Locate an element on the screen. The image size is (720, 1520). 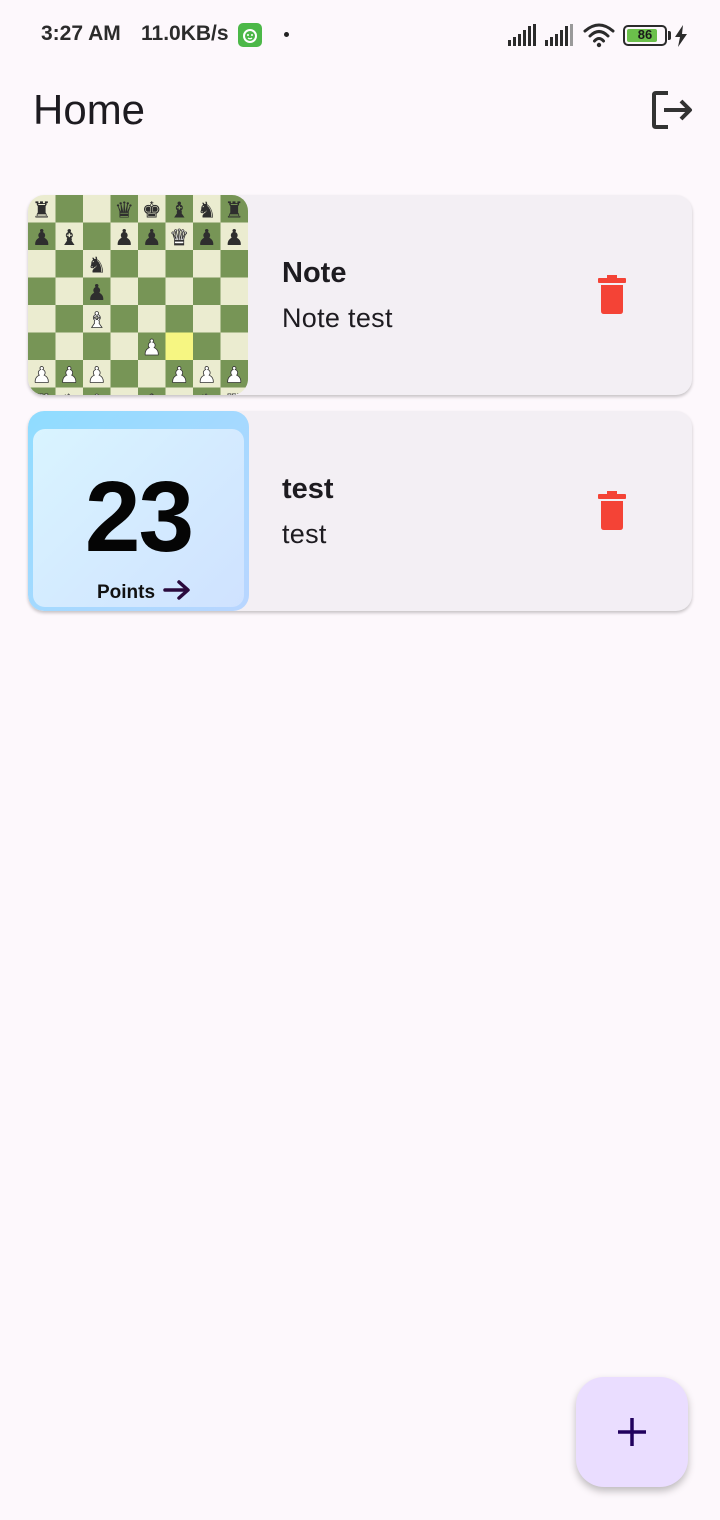
chess-board-thumbnail: ♜♛♚♝♞♜♟♝♟♟♛♟♟♞♟♝♟♟♟♟♟♟♟♜♞♝♚♞♜ is located at coordinates (138, 295).